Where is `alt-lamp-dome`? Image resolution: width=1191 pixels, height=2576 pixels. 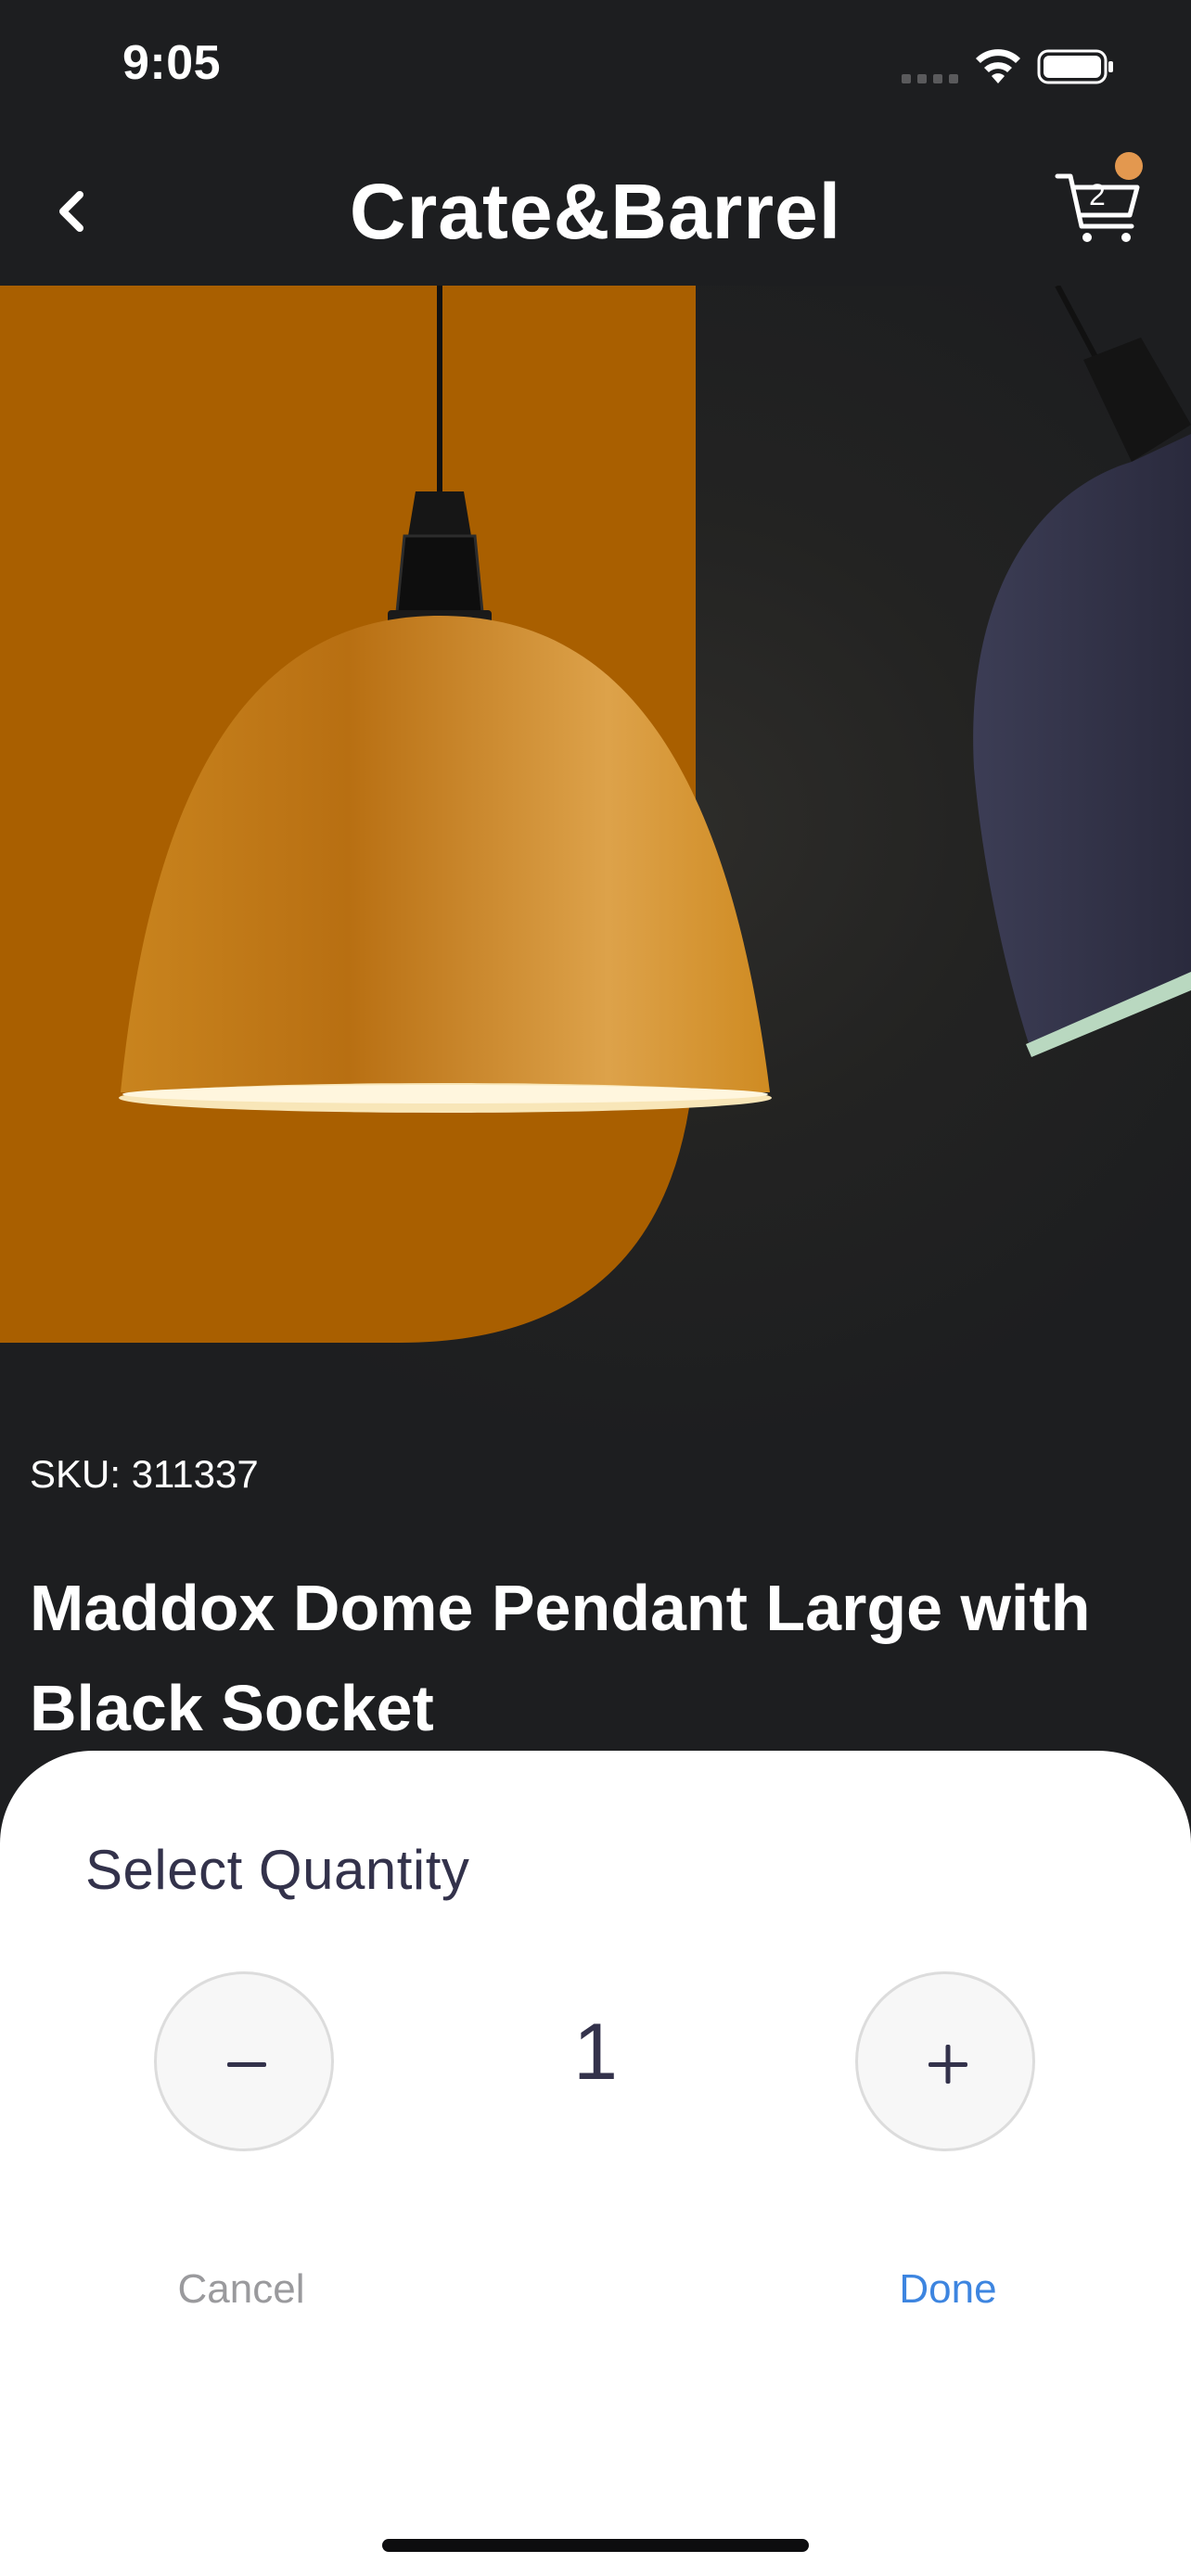 alt-lamp-dome is located at coordinates (1082, 740).